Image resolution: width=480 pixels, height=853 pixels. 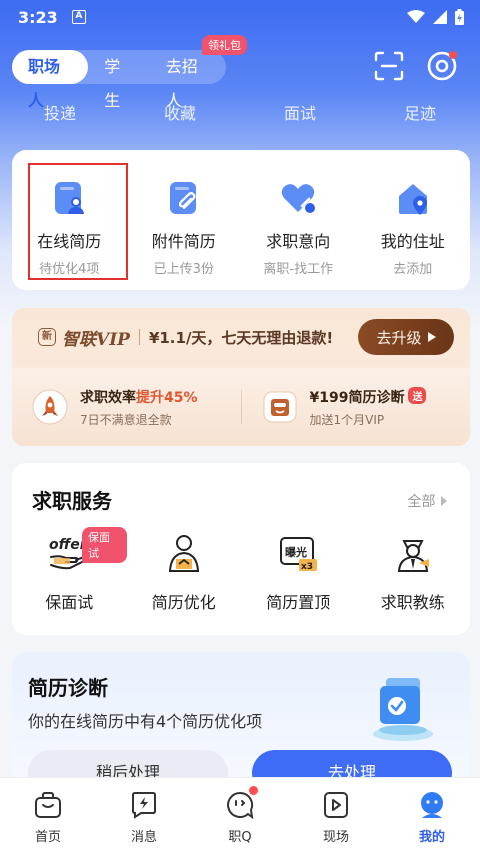 I want to click on role-tab-professional: 职场人, so click(x=50, y=80).